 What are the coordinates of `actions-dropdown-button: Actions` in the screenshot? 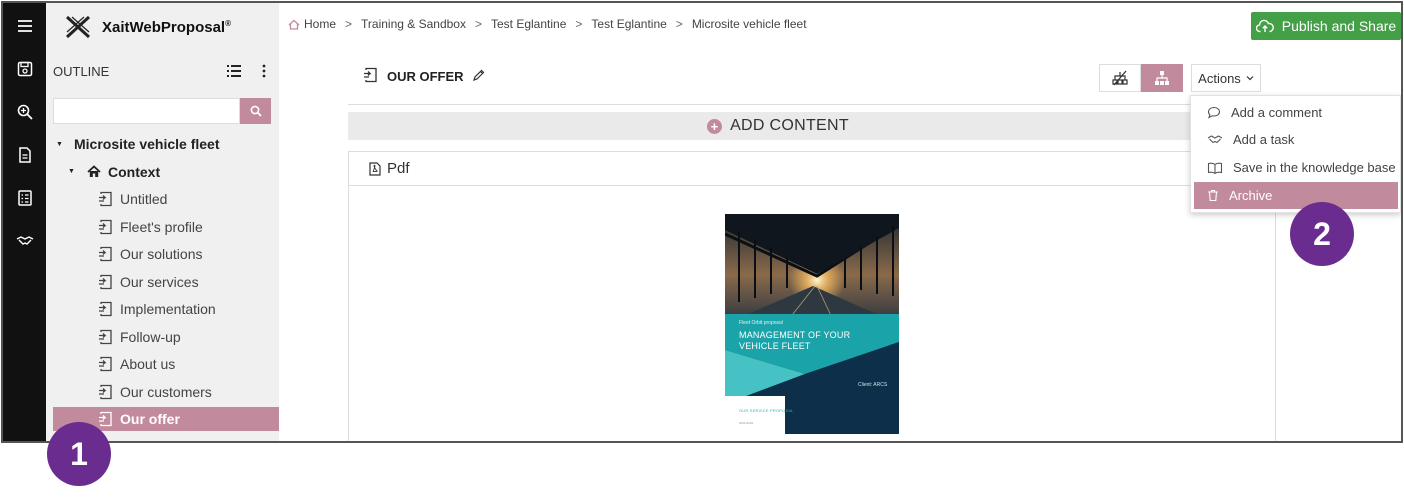 It's located at (1226, 78).